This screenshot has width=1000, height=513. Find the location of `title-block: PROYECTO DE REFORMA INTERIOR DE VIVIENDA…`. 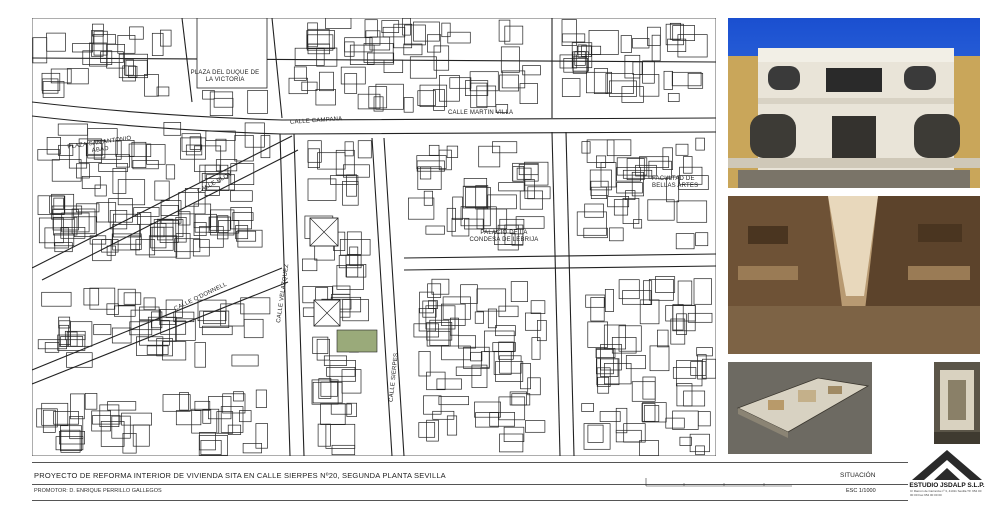

title-block: PROYECTO DE REFORMA INTERIOR DE VIVIENDA… is located at coordinates (470, 482).